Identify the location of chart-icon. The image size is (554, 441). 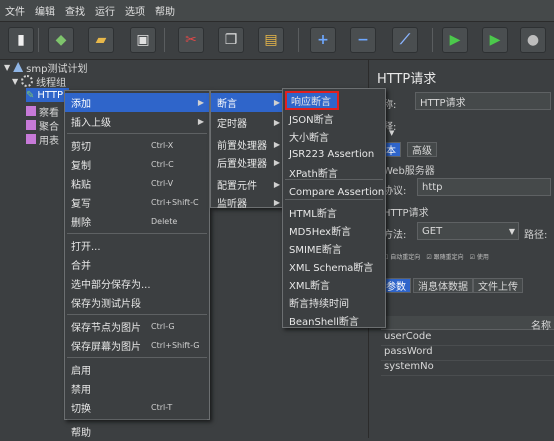
(31, 111).